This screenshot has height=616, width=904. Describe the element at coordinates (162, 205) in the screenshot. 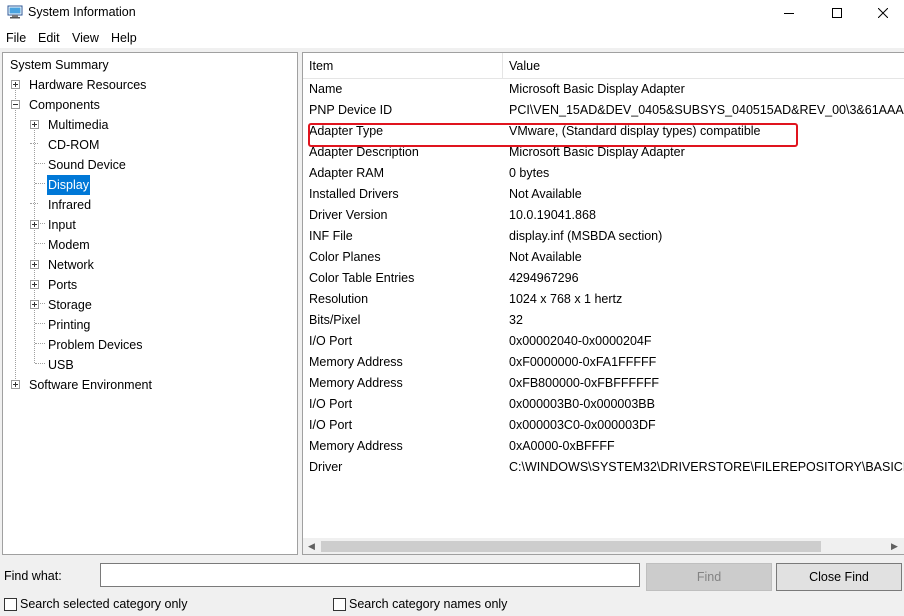

I see `tree-item-infrared: Infrared` at that location.